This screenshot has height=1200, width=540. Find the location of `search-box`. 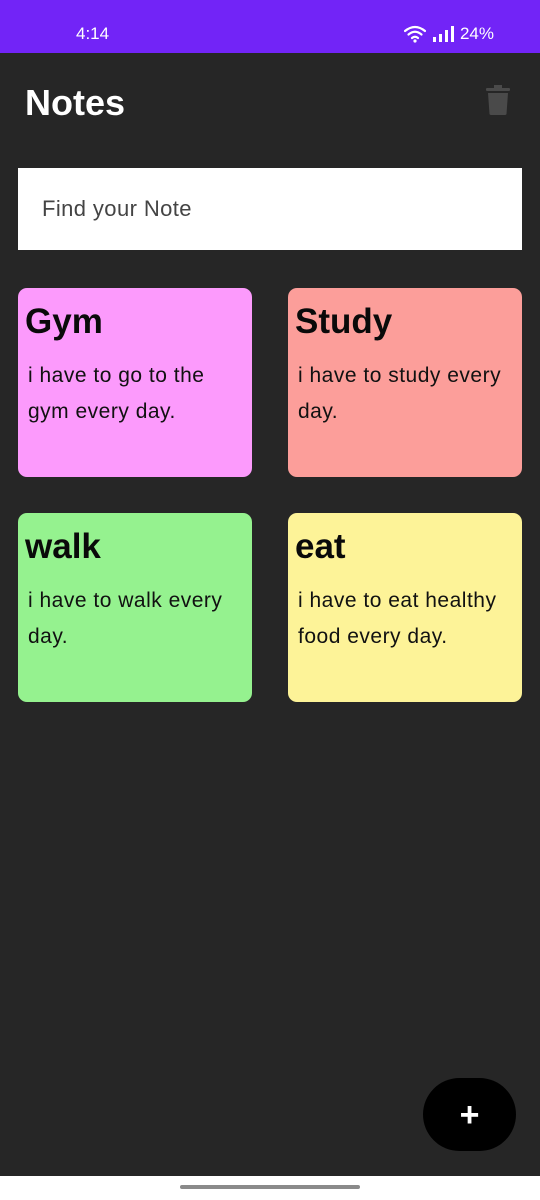

search-box is located at coordinates (270, 209).